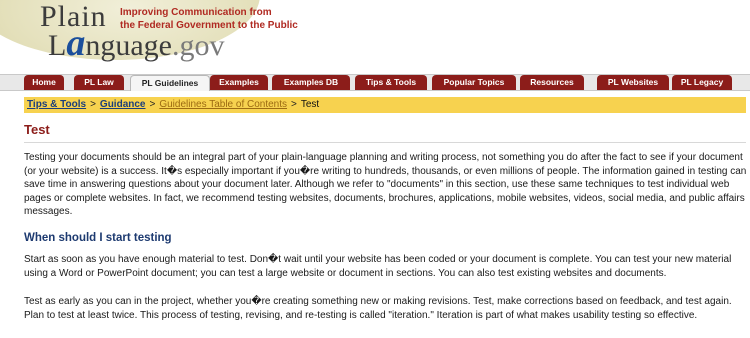 The height and width of the screenshot is (338, 750). Describe the element at coordinates (702, 82) in the screenshot. I see `nav-tab-pl-legacy: PL Legacy` at that location.